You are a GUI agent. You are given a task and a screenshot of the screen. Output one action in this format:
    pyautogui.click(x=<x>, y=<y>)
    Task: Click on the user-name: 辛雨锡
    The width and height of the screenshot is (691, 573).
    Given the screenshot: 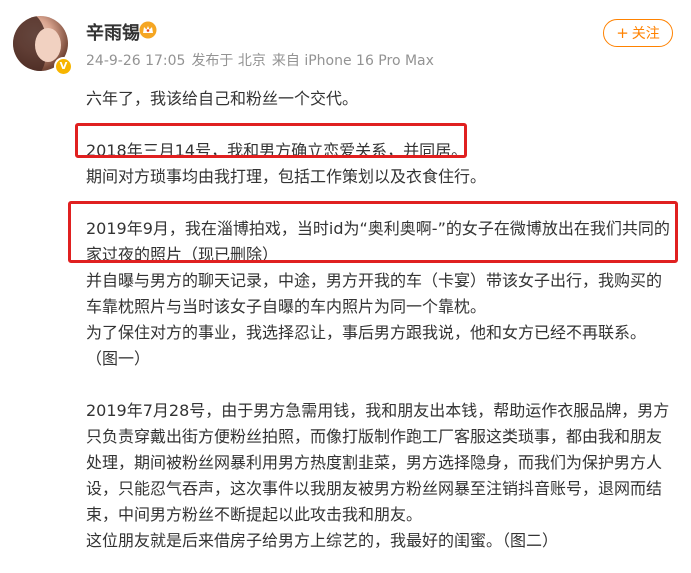 What is the action you would take?
    pyautogui.click(x=113, y=32)
    